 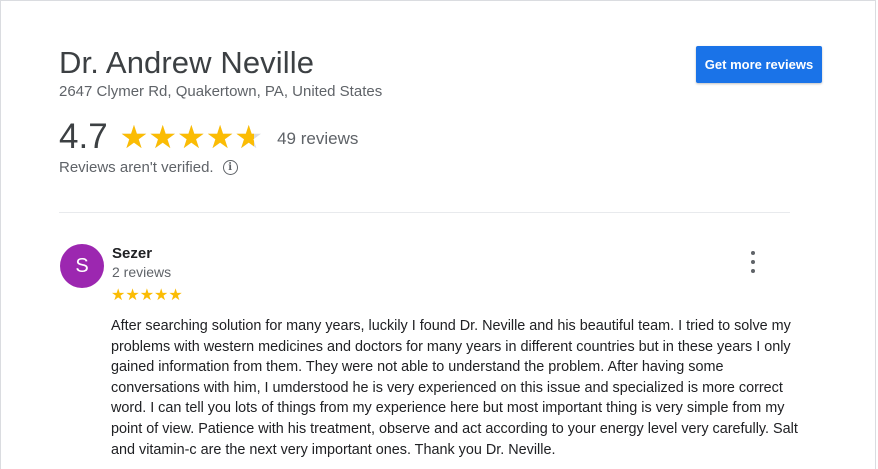 I want to click on reviews-count: 49 reviews, so click(x=317, y=139).